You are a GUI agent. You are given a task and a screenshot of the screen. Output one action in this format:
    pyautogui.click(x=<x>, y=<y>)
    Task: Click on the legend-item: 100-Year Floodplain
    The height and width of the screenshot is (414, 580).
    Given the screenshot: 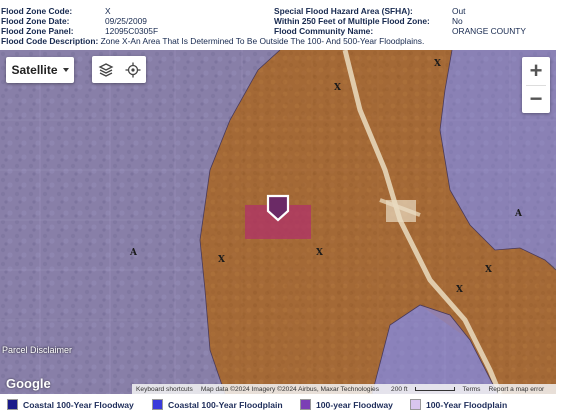 What is the action you would take?
    pyautogui.click(x=458, y=404)
    